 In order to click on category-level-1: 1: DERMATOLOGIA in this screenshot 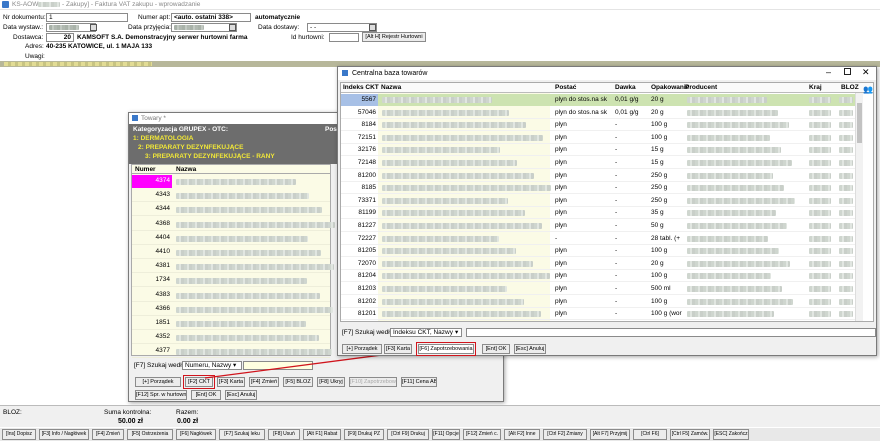, I will do `click(163, 138)`.